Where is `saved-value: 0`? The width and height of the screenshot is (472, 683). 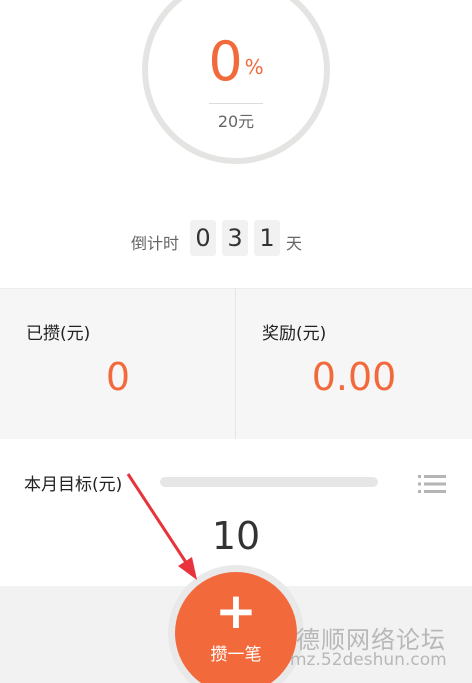
saved-value: 0 is located at coordinates (118, 377).